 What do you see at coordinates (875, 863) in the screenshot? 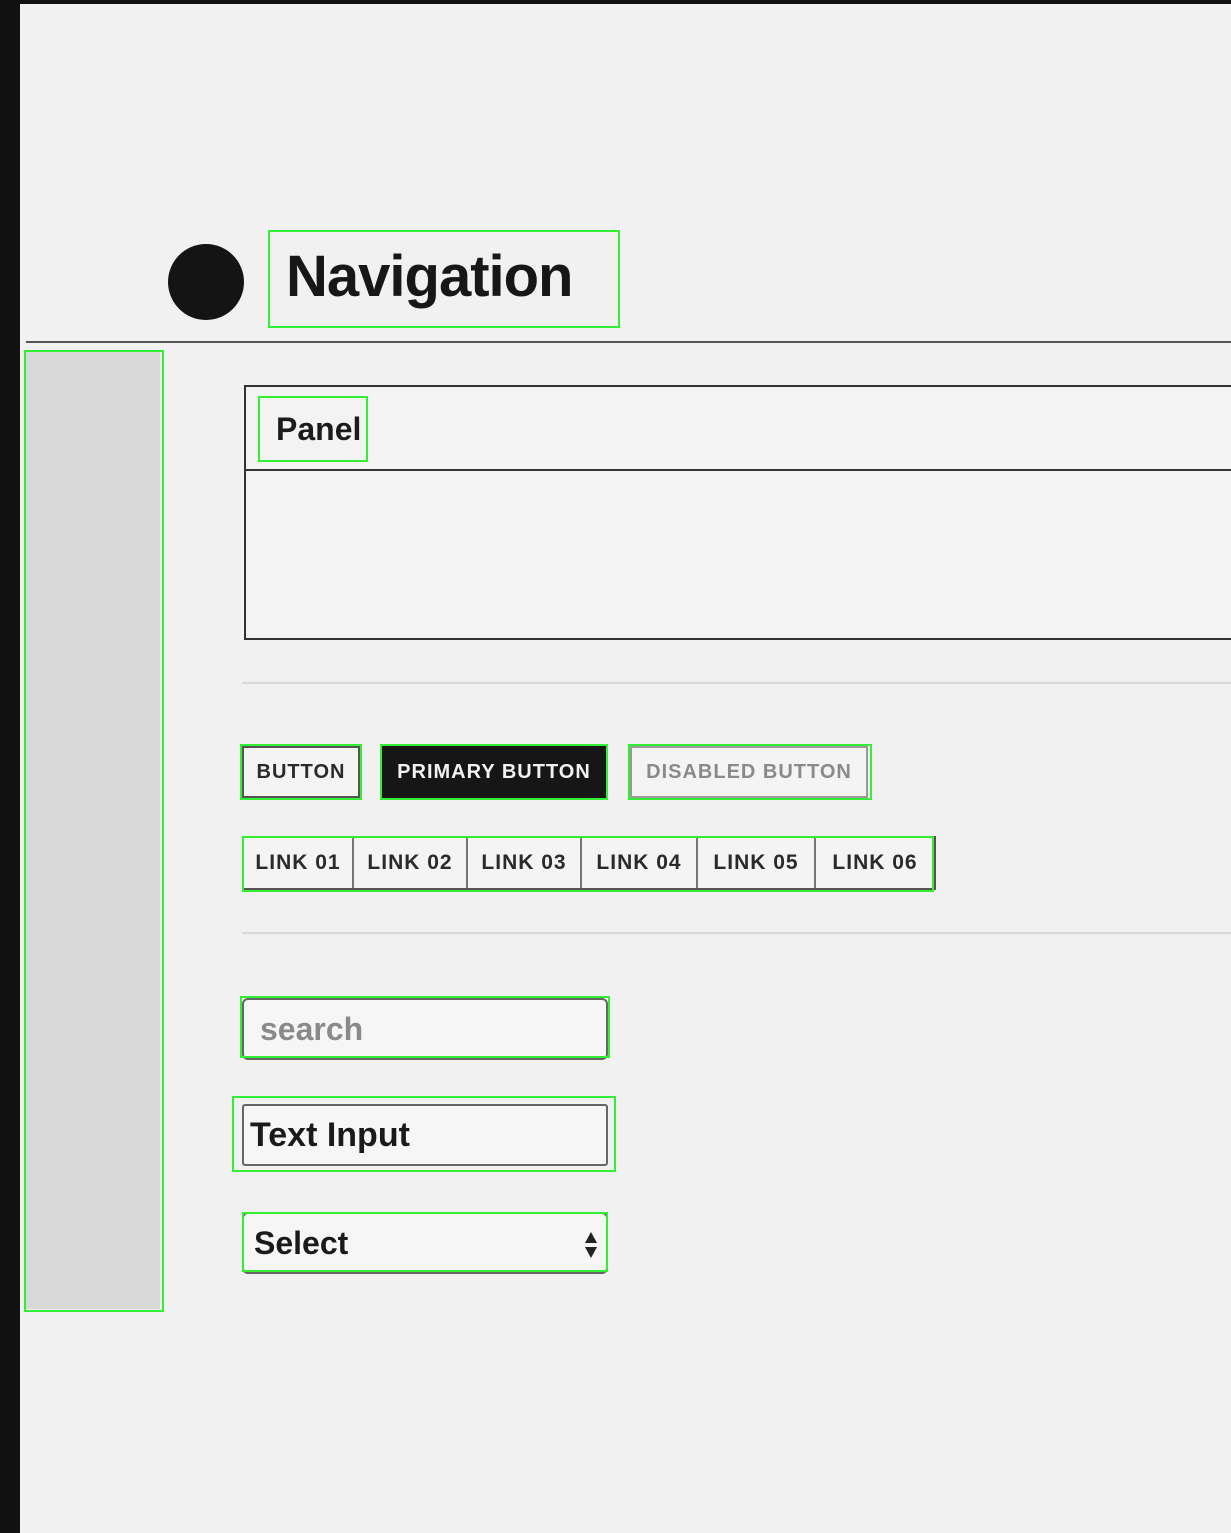
I see `link-06: LINK 06` at bounding box center [875, 863].